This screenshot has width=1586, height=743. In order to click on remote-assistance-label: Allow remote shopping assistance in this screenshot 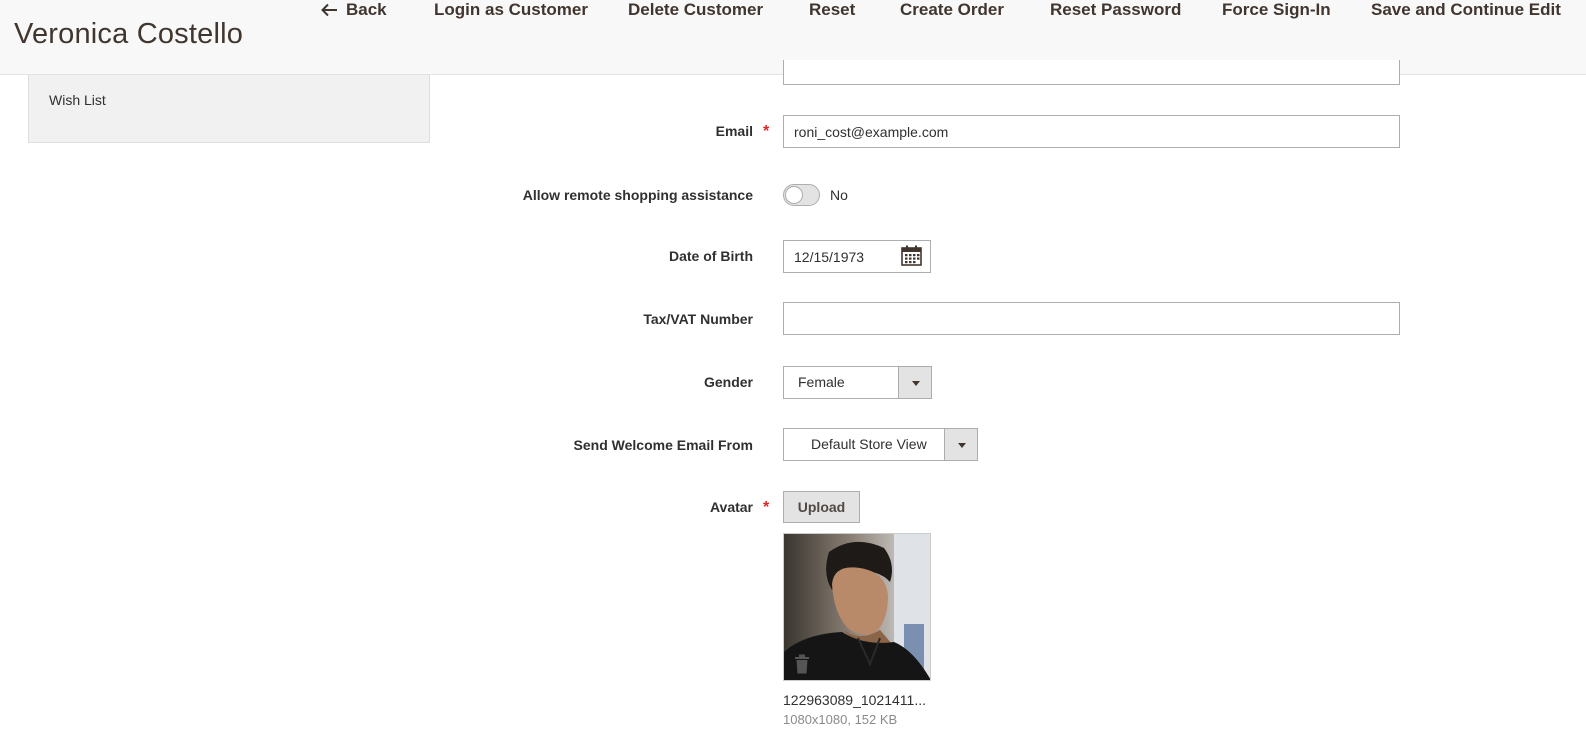, I will do `click(637, 195)`.